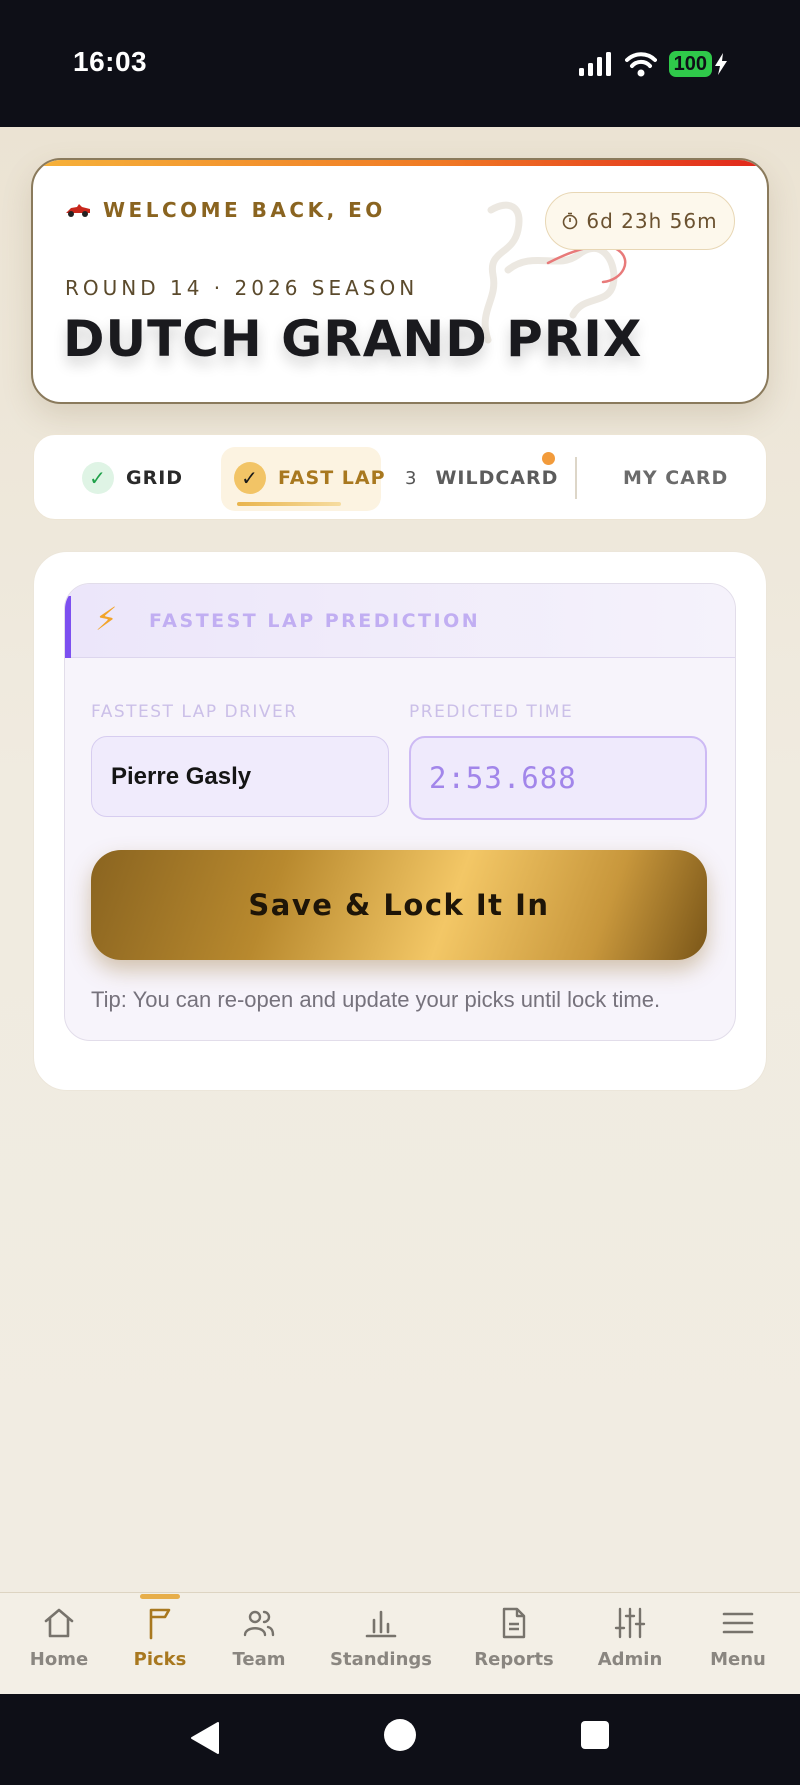 Image resolution: width=800 pixels, height=1785 pixels. Describe the element at coordinates (570, 221) in the screenshot. I see `stopwatch-icon` at that location.